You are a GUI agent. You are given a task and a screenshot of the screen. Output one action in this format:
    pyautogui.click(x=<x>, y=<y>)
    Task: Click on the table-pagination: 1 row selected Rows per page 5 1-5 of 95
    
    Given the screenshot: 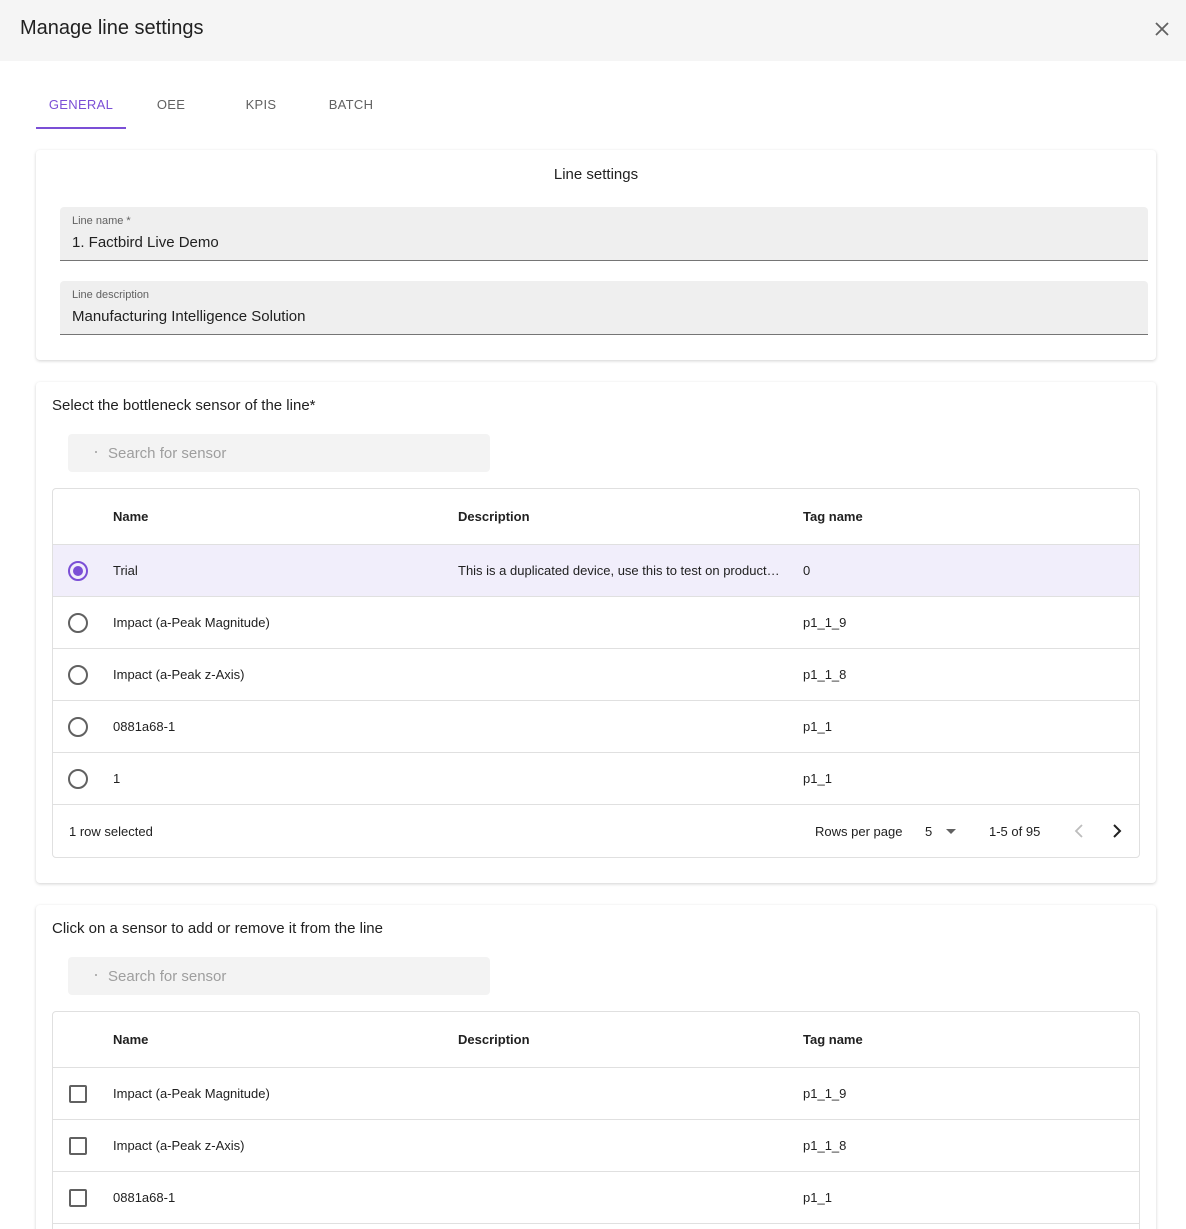 What is the action you would take?
    pyautogui.click(x=596, y=831)
    